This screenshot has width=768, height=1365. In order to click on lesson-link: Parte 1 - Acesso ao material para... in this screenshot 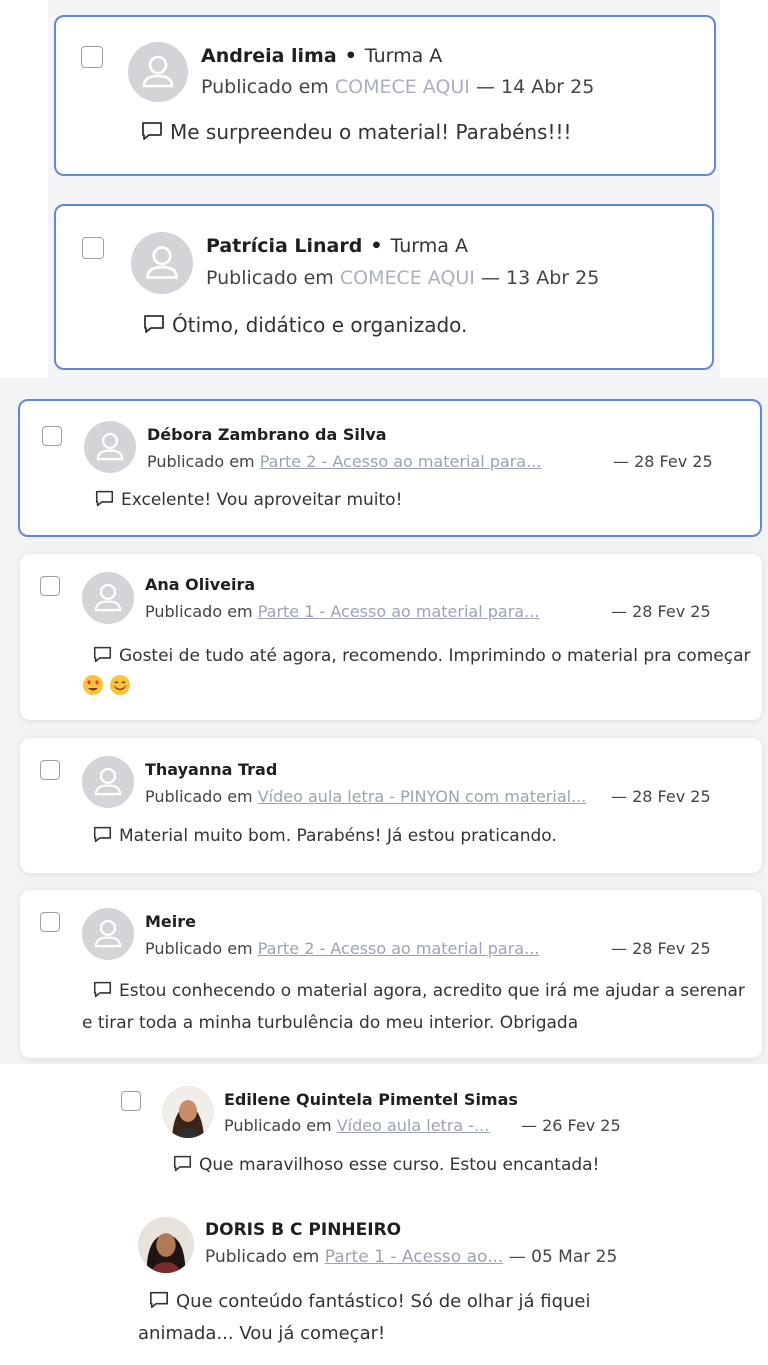, I will do `click(399, 611)`.